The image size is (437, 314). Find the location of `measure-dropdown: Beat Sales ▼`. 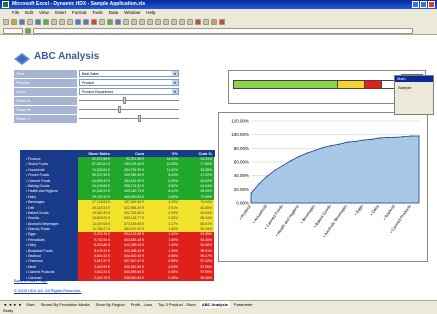

measure-dropdown: Beat Sales ▼ is located at coordinates (129, 73).